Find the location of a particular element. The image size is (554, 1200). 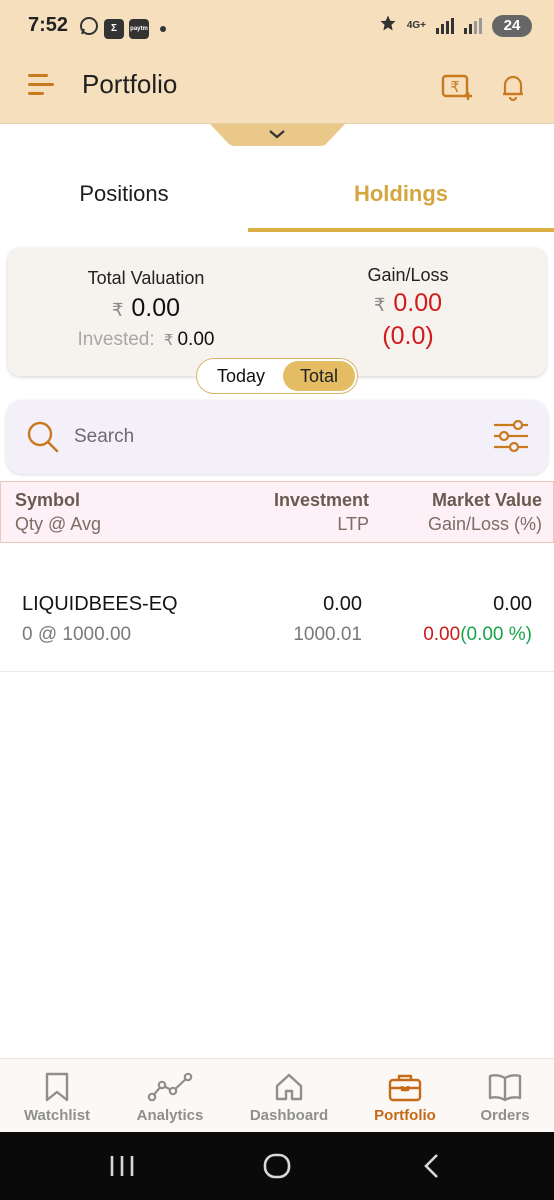

nav-label-portfolio: Portfolio is located at coordinates (405, 1115).